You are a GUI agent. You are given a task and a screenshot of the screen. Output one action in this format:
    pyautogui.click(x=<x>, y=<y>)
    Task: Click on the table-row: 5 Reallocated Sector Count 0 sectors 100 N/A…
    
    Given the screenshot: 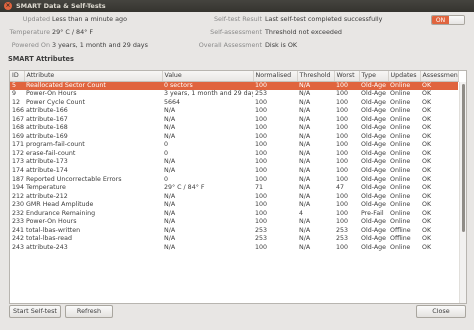 What is the action you would take?
    pyautogui.click(x=234, y=86)
    